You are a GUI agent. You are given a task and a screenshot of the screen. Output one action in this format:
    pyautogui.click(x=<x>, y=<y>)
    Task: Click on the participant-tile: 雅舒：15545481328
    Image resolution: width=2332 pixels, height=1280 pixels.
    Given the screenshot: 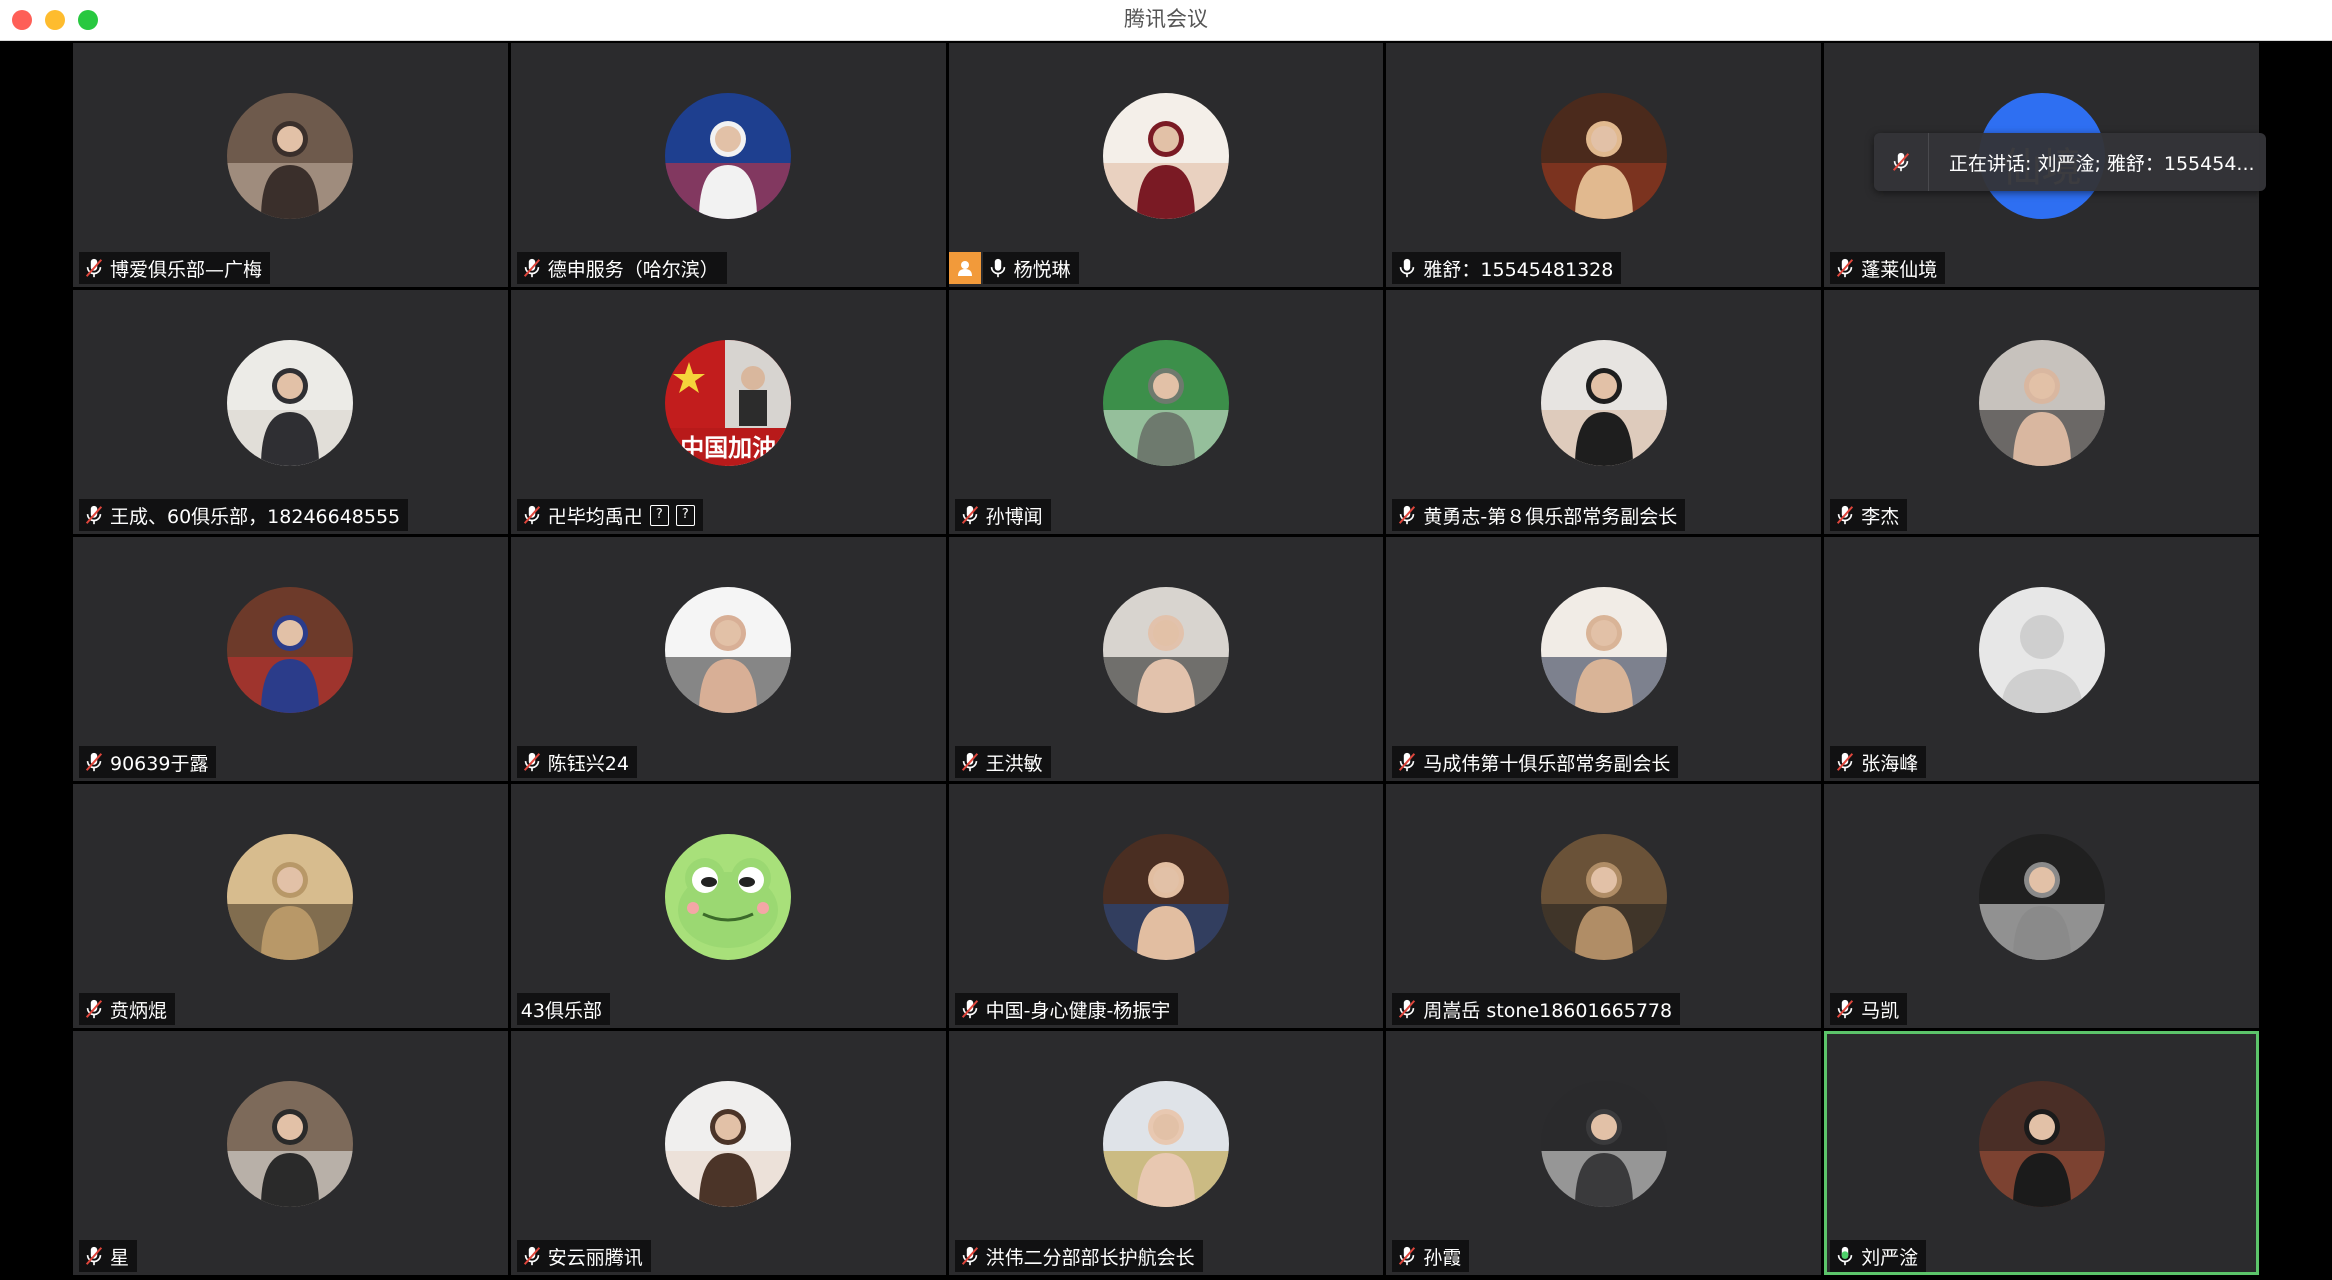 What is the action you would take?
    pyautogui.click(x=1604, y=165)
    